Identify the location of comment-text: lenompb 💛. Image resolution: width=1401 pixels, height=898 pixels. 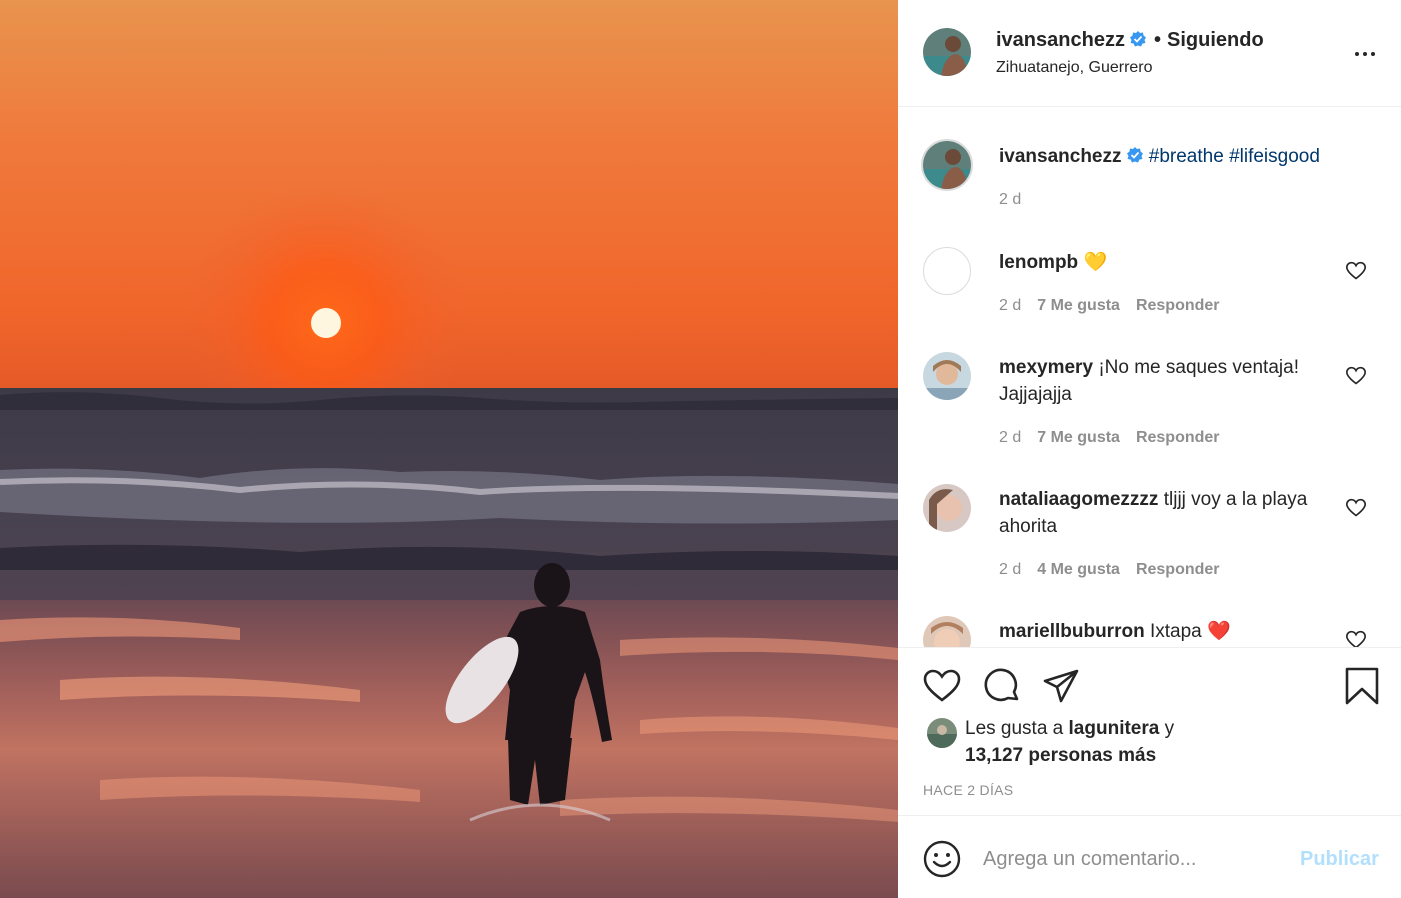
(1169, 262).